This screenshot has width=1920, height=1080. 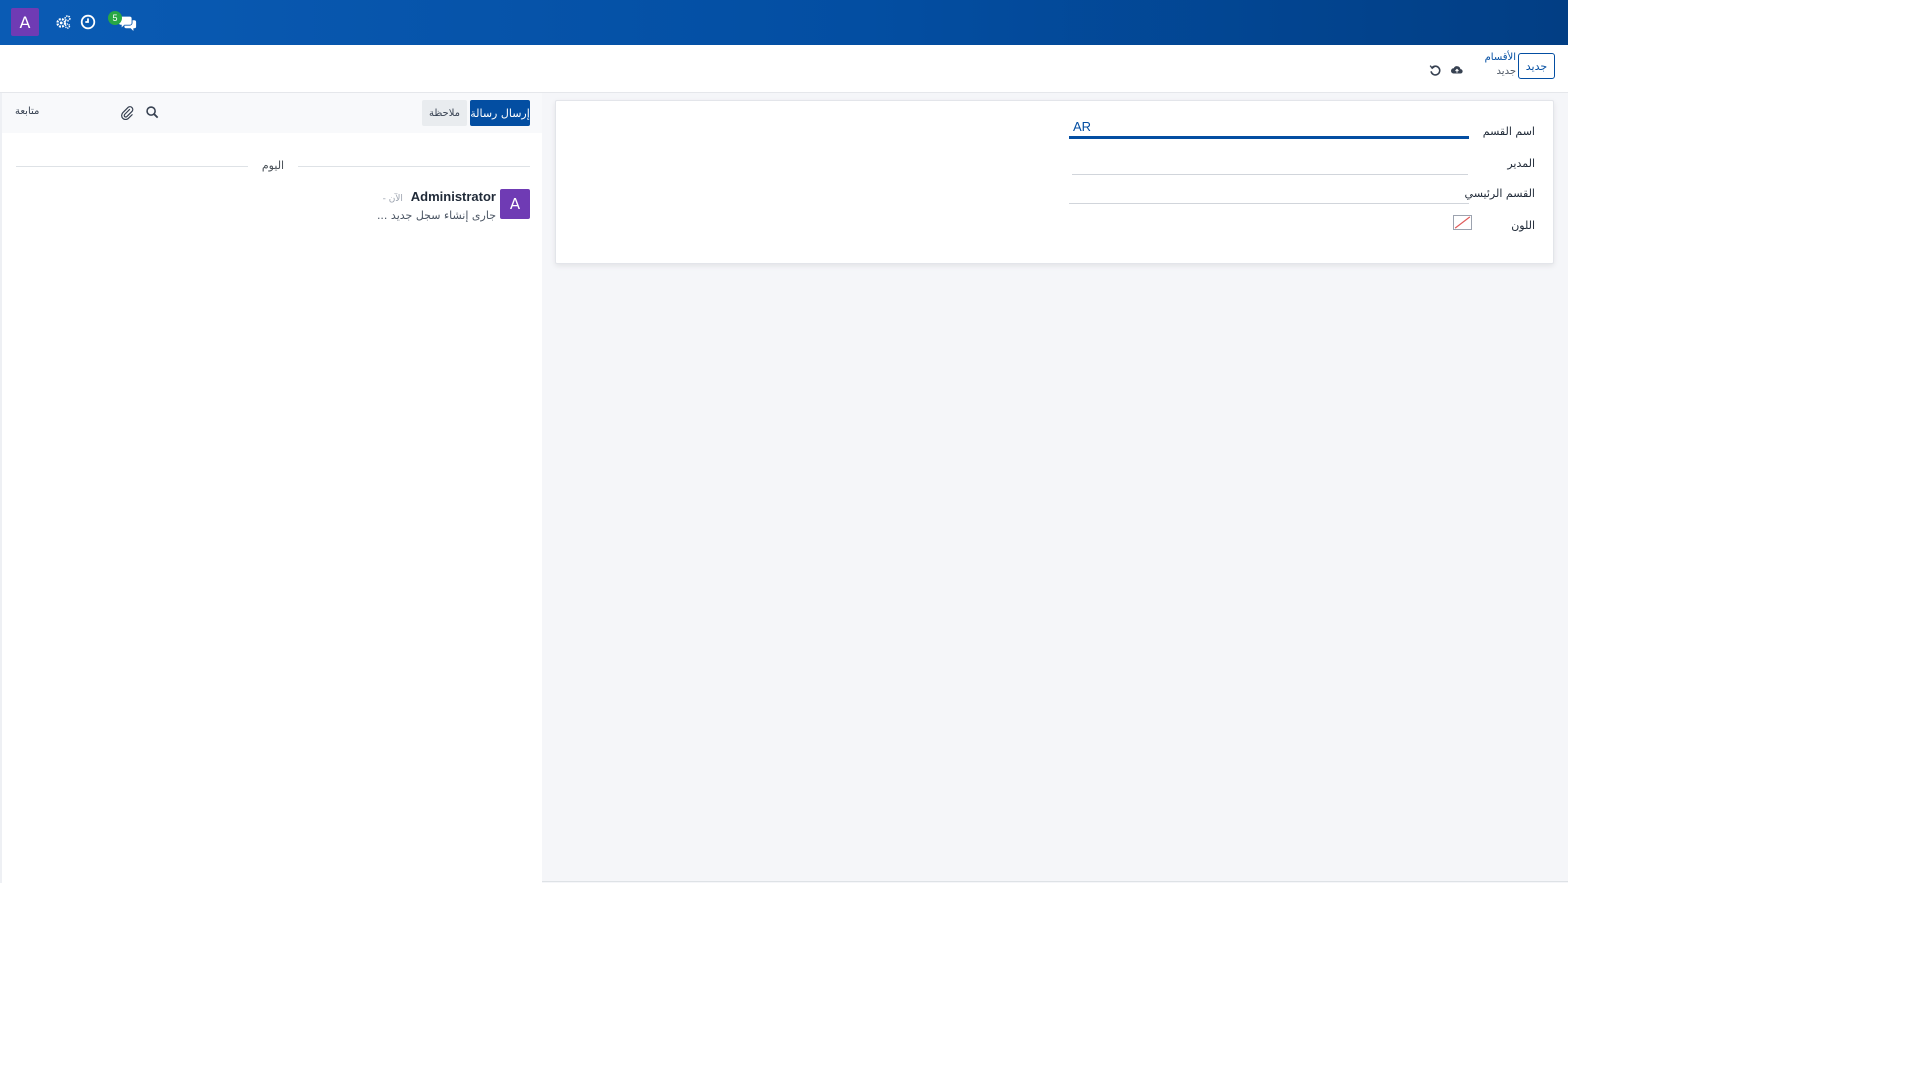 What do you see at coordinates (1491, 58) in the screenshot?
I see `breadcrumb-parent: الأقسام` at bounding box center [1491, 58].